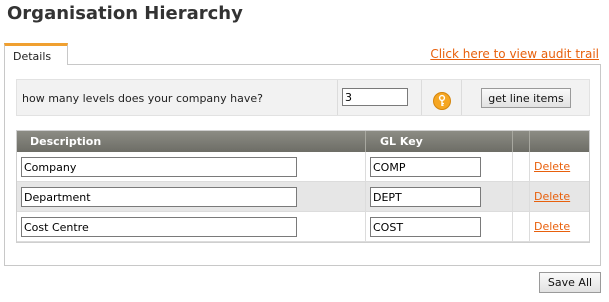 The width and height of the screenshot is (609, 302). Describe the element at coordinates (526, 98) in the screenshot. I see `get-line-items-button: get line items` at that location.